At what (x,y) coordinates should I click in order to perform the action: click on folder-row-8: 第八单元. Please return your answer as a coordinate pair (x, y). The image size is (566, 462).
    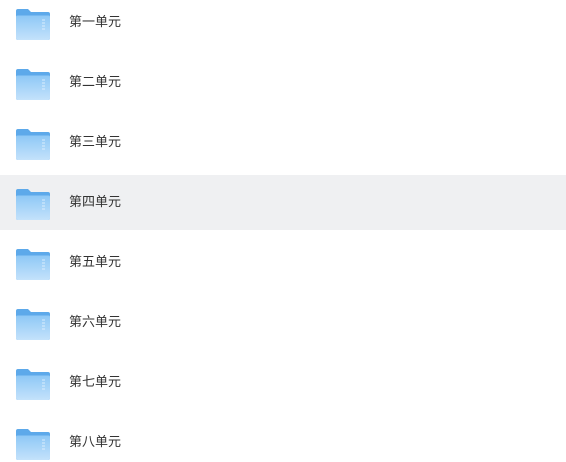
    Looking at the image, I should click on (283, 441).